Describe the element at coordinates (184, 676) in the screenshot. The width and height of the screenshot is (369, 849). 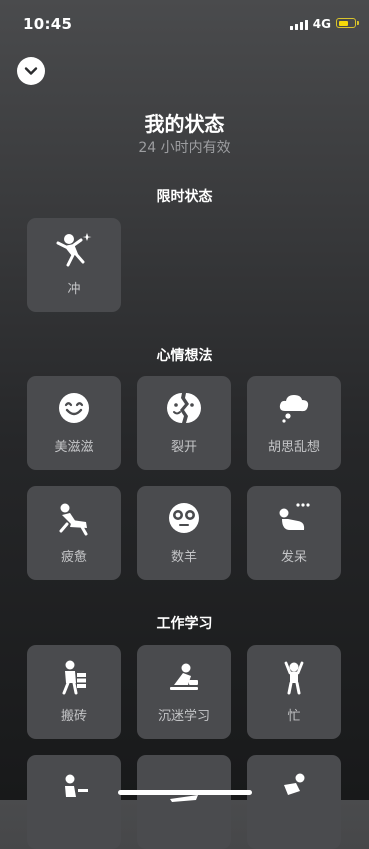
I see `study-icon` at that location.